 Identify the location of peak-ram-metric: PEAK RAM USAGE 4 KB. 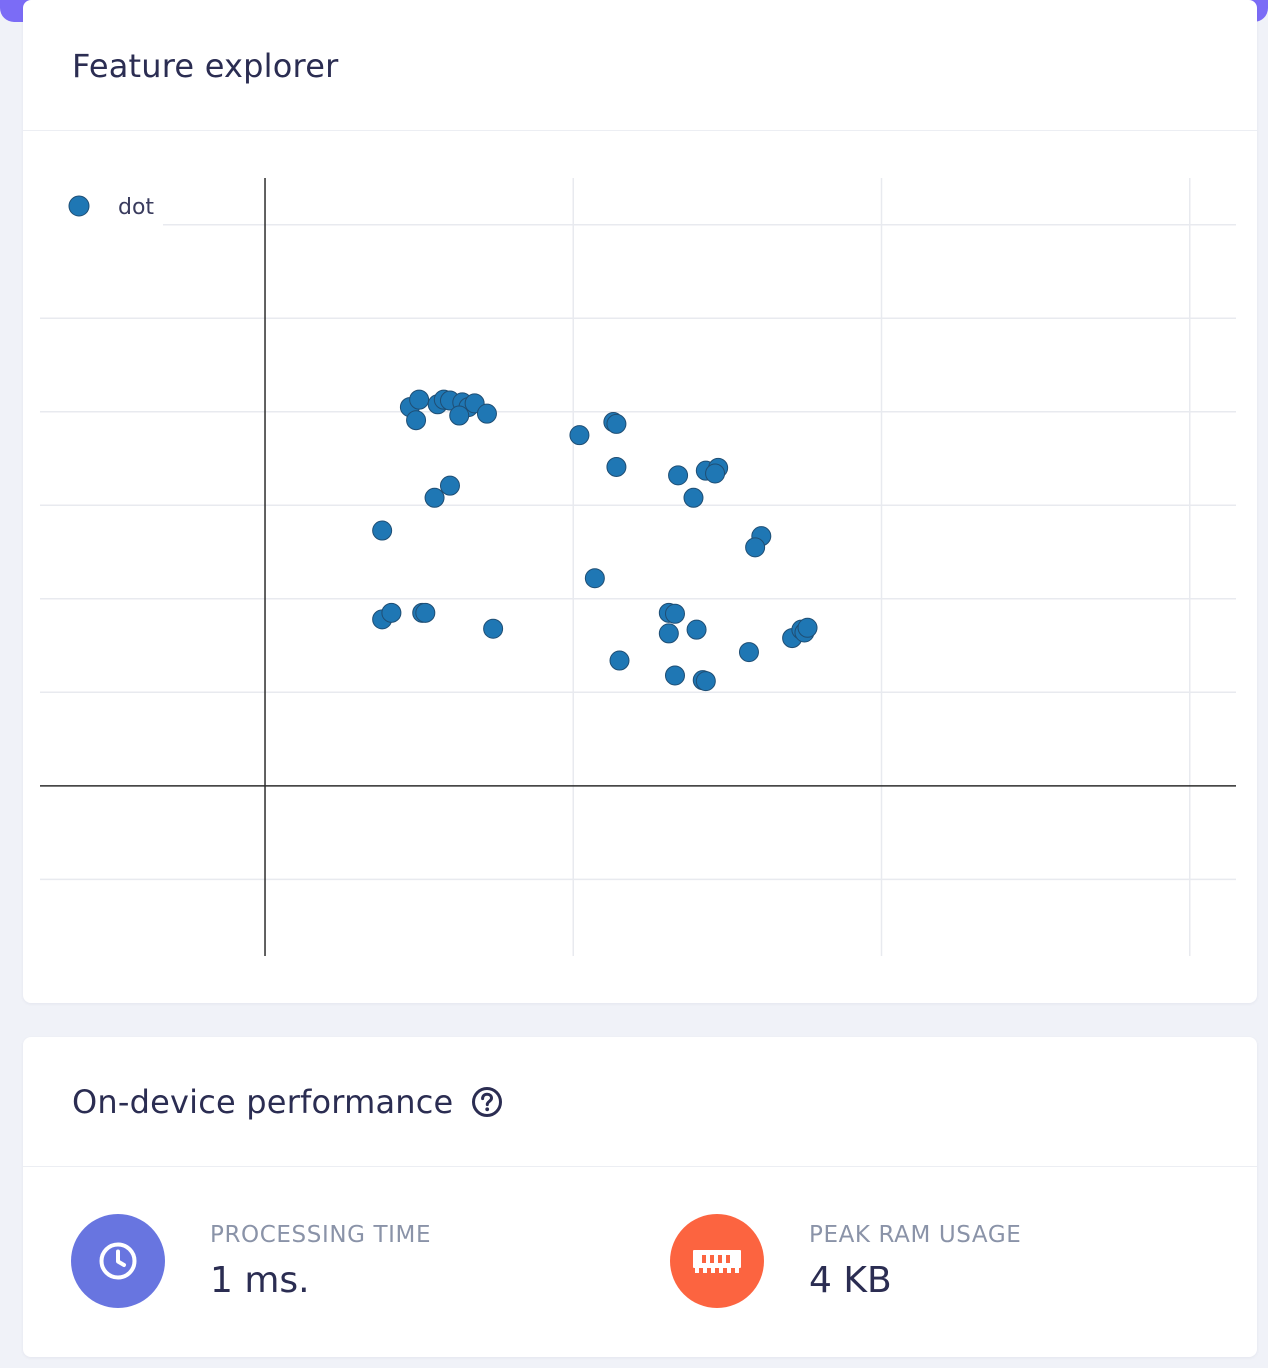
(845, 1261).